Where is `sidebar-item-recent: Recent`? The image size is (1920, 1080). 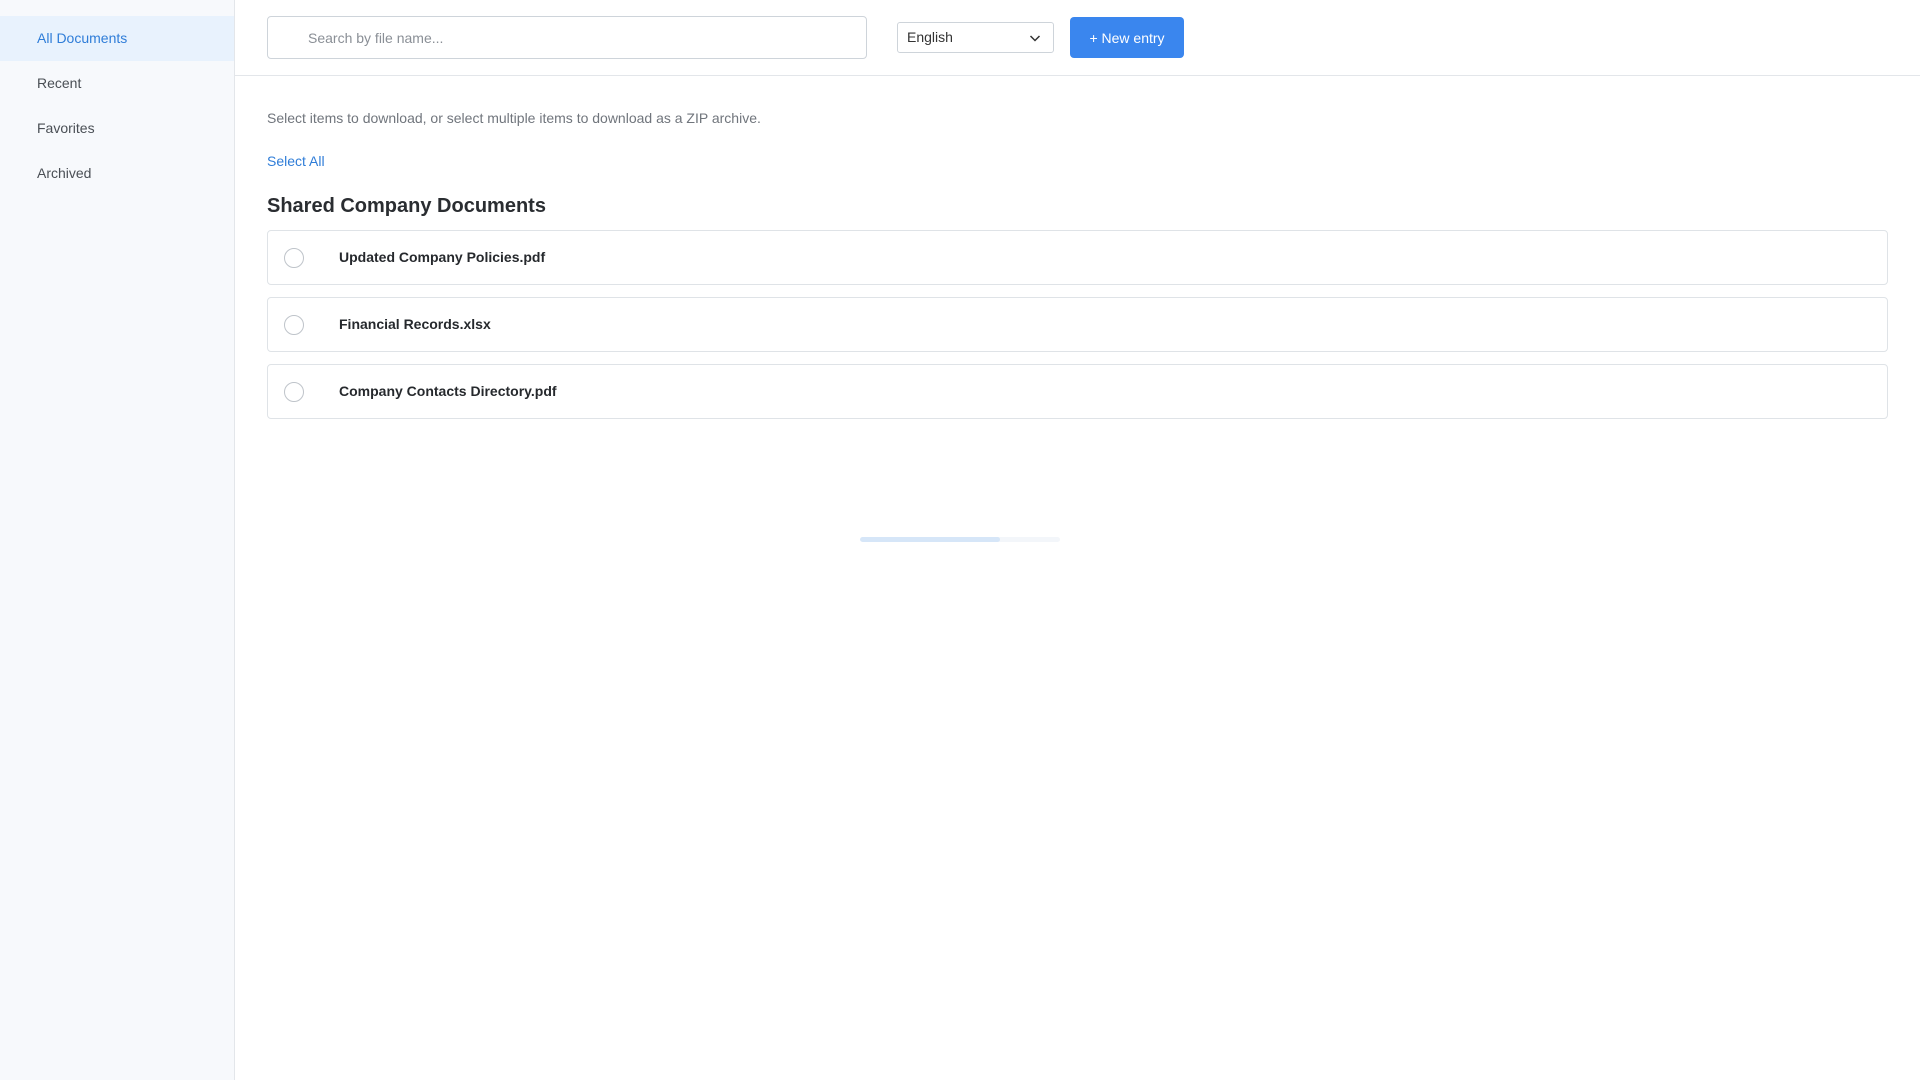
sidebar-item-recent: Recent is located at coordinates (117, 83).